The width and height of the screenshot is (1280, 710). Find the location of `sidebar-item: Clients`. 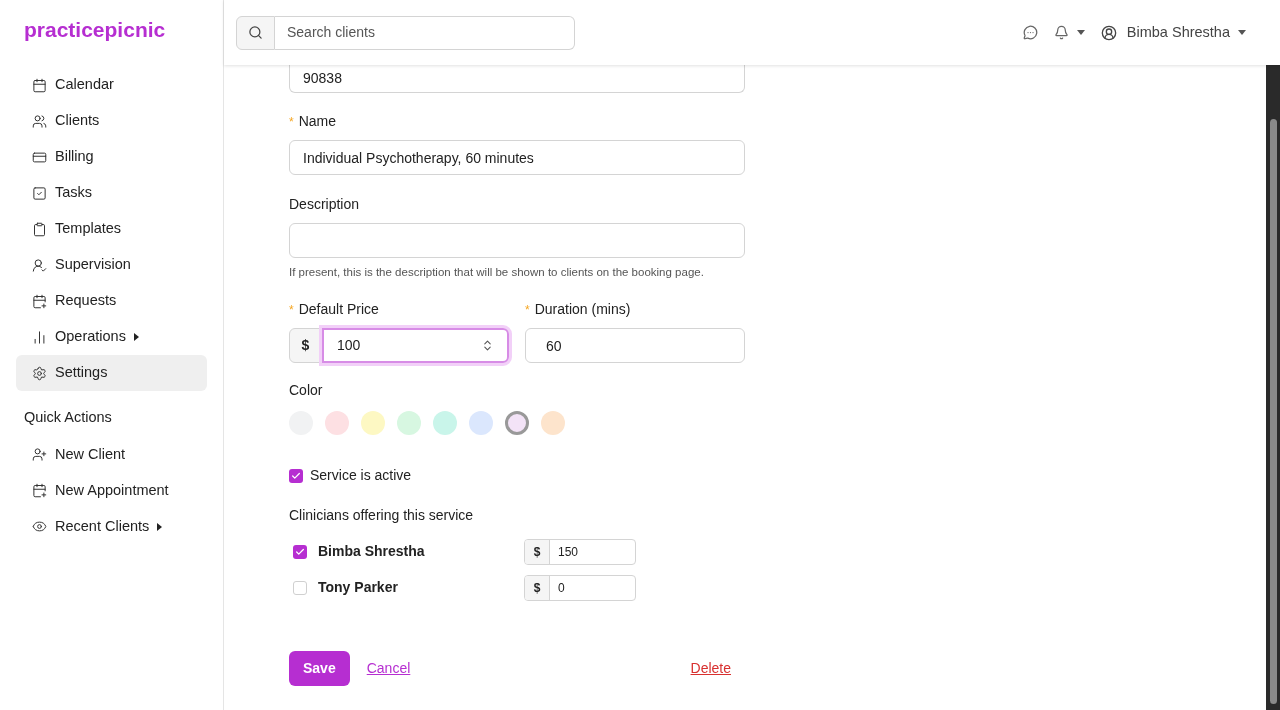

sidebar-item: Clients is located at coordinates (111, 121).